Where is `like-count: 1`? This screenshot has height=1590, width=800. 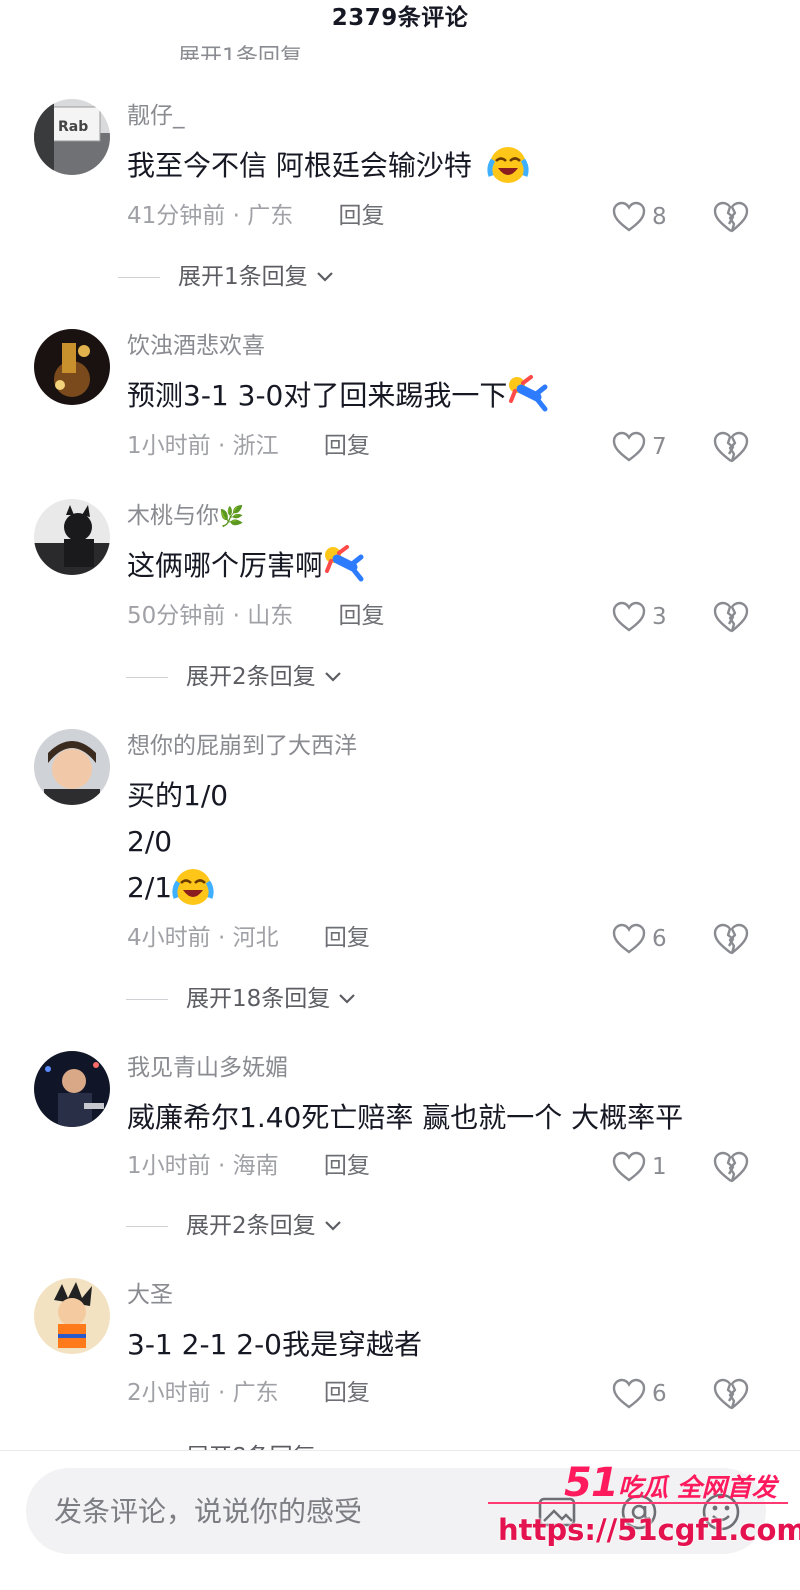
like-count: 1 is located at coordinates (659, 1167).